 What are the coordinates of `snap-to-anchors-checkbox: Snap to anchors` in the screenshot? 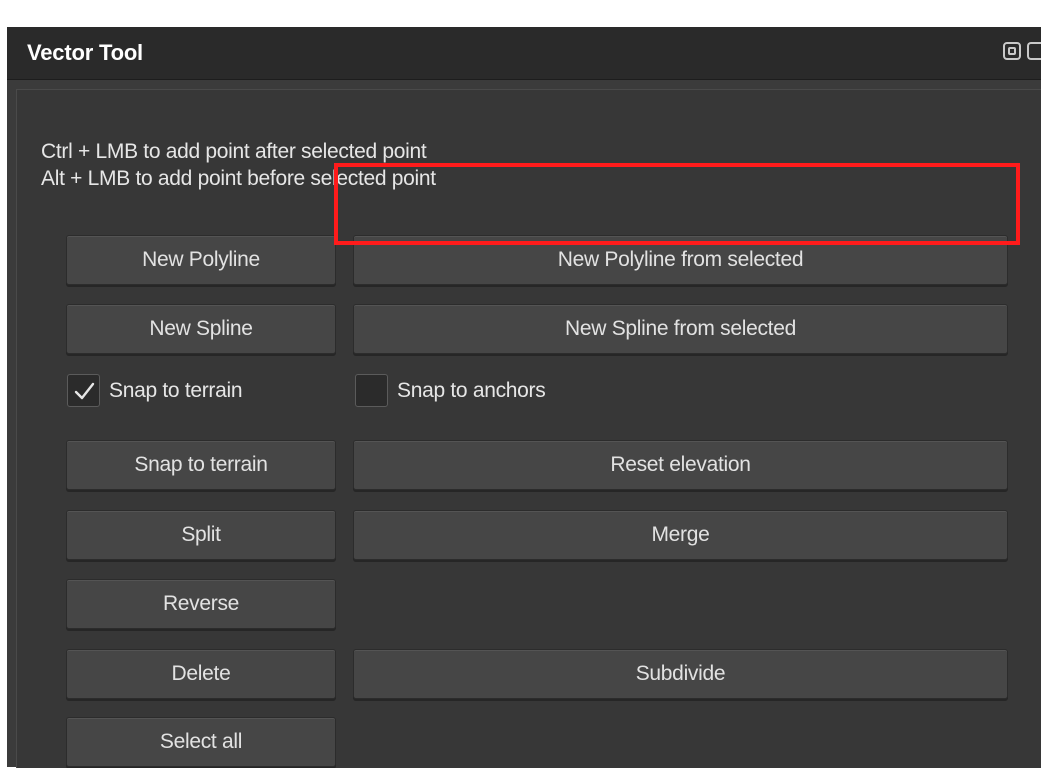 It's located at (450, 390).